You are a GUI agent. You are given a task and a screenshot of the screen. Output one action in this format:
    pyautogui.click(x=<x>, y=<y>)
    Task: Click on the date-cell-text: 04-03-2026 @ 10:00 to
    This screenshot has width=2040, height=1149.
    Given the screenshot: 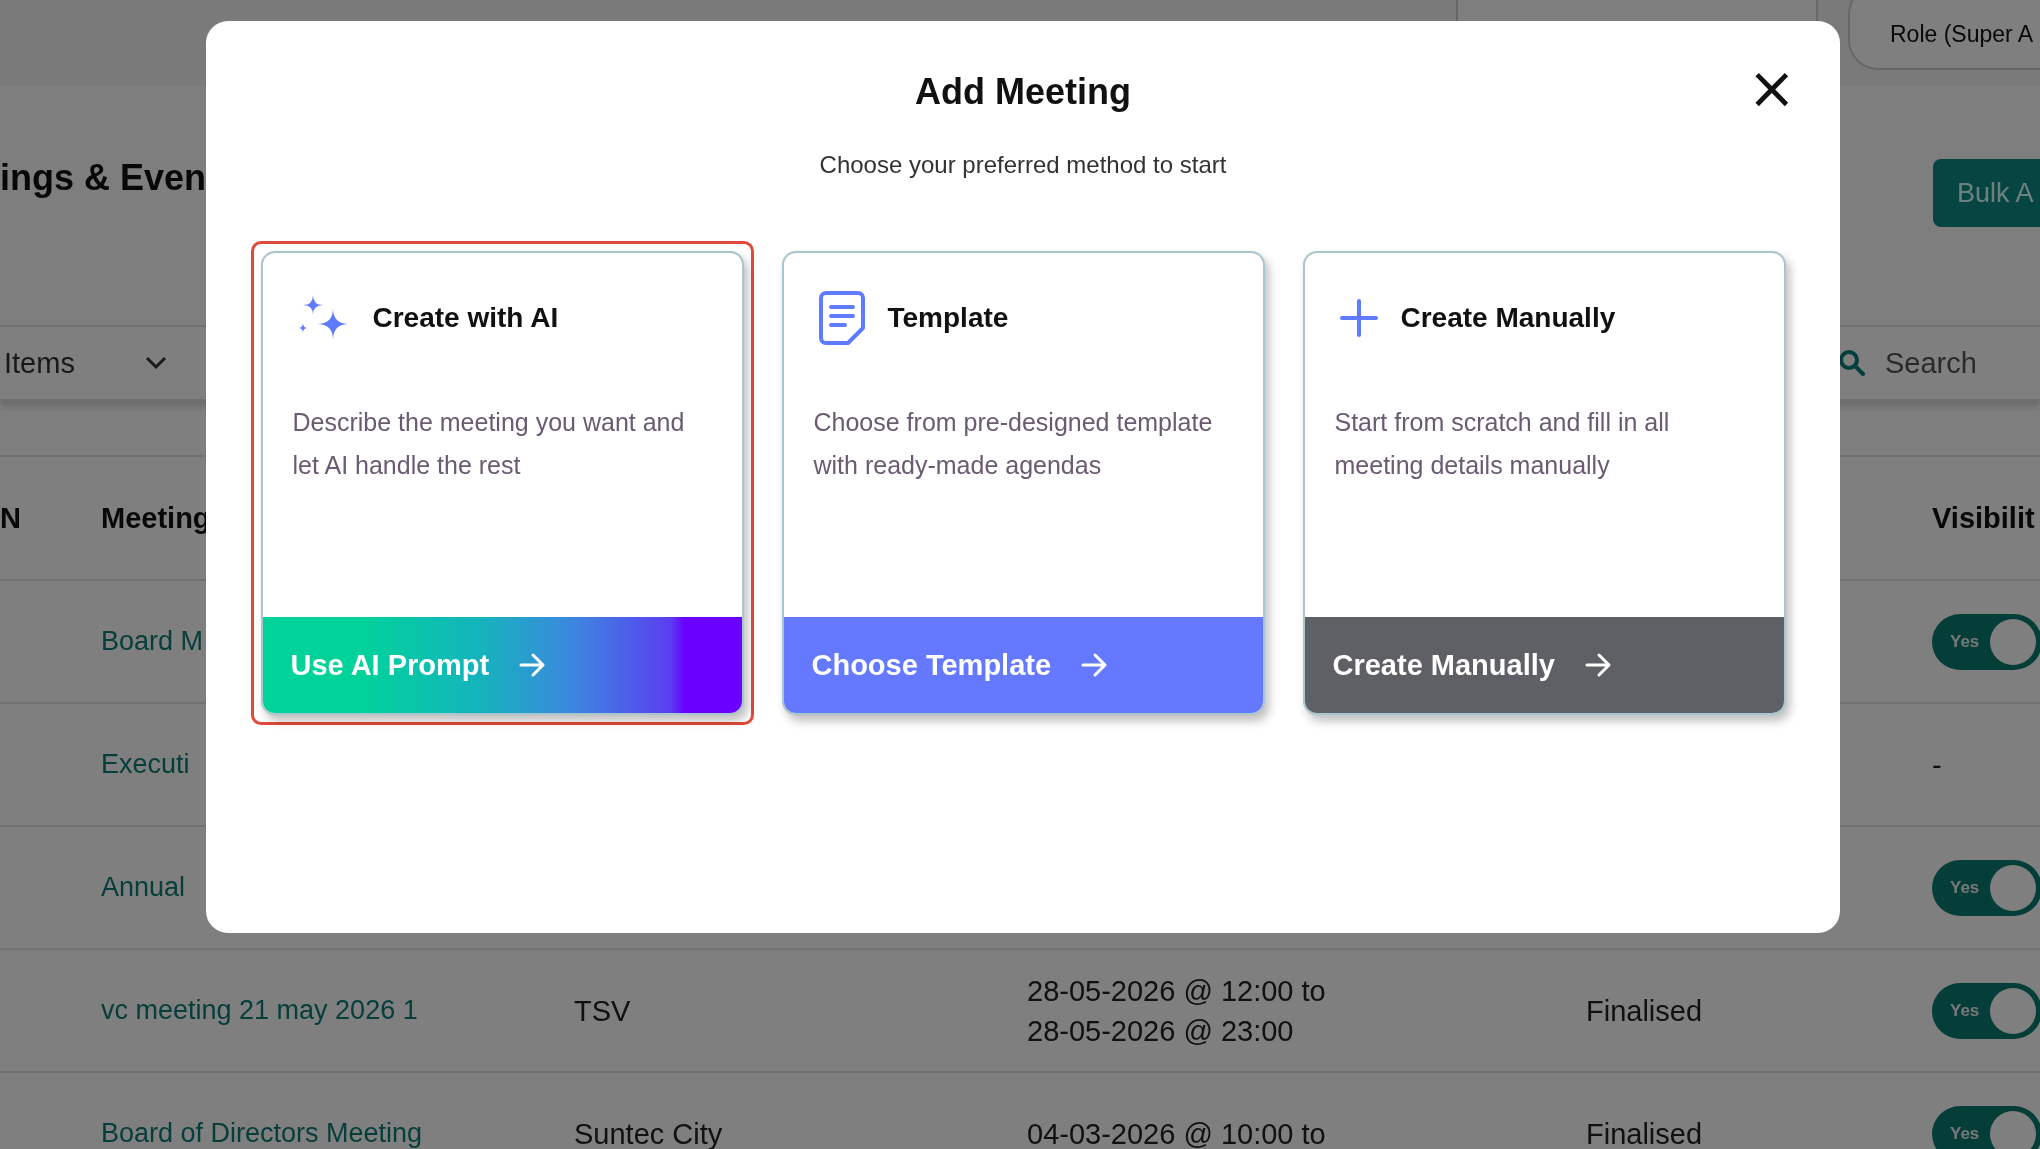 What is the action you would take?
    pyautogui.click(x=1177, y=1132)
    